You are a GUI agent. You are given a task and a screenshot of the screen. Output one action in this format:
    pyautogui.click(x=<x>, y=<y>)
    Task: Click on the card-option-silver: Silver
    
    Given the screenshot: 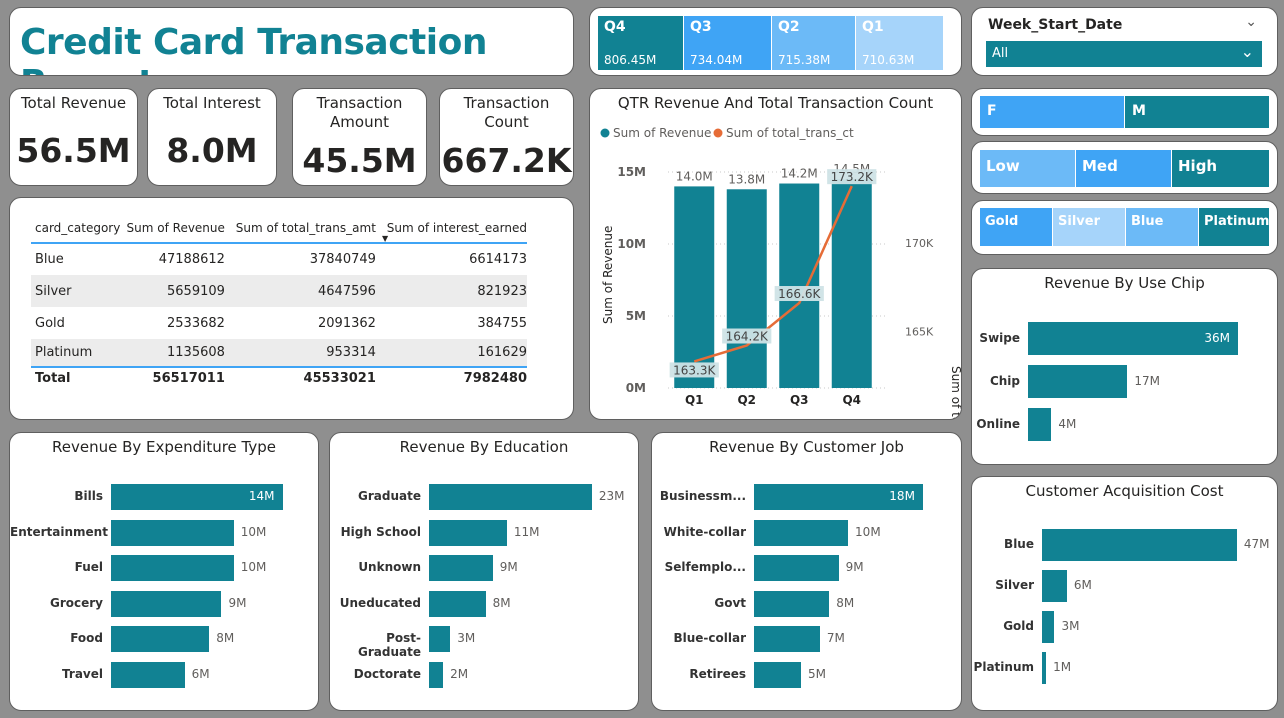 What is the action you would take?
    pyautogui.click(x=1089, y=227)
    